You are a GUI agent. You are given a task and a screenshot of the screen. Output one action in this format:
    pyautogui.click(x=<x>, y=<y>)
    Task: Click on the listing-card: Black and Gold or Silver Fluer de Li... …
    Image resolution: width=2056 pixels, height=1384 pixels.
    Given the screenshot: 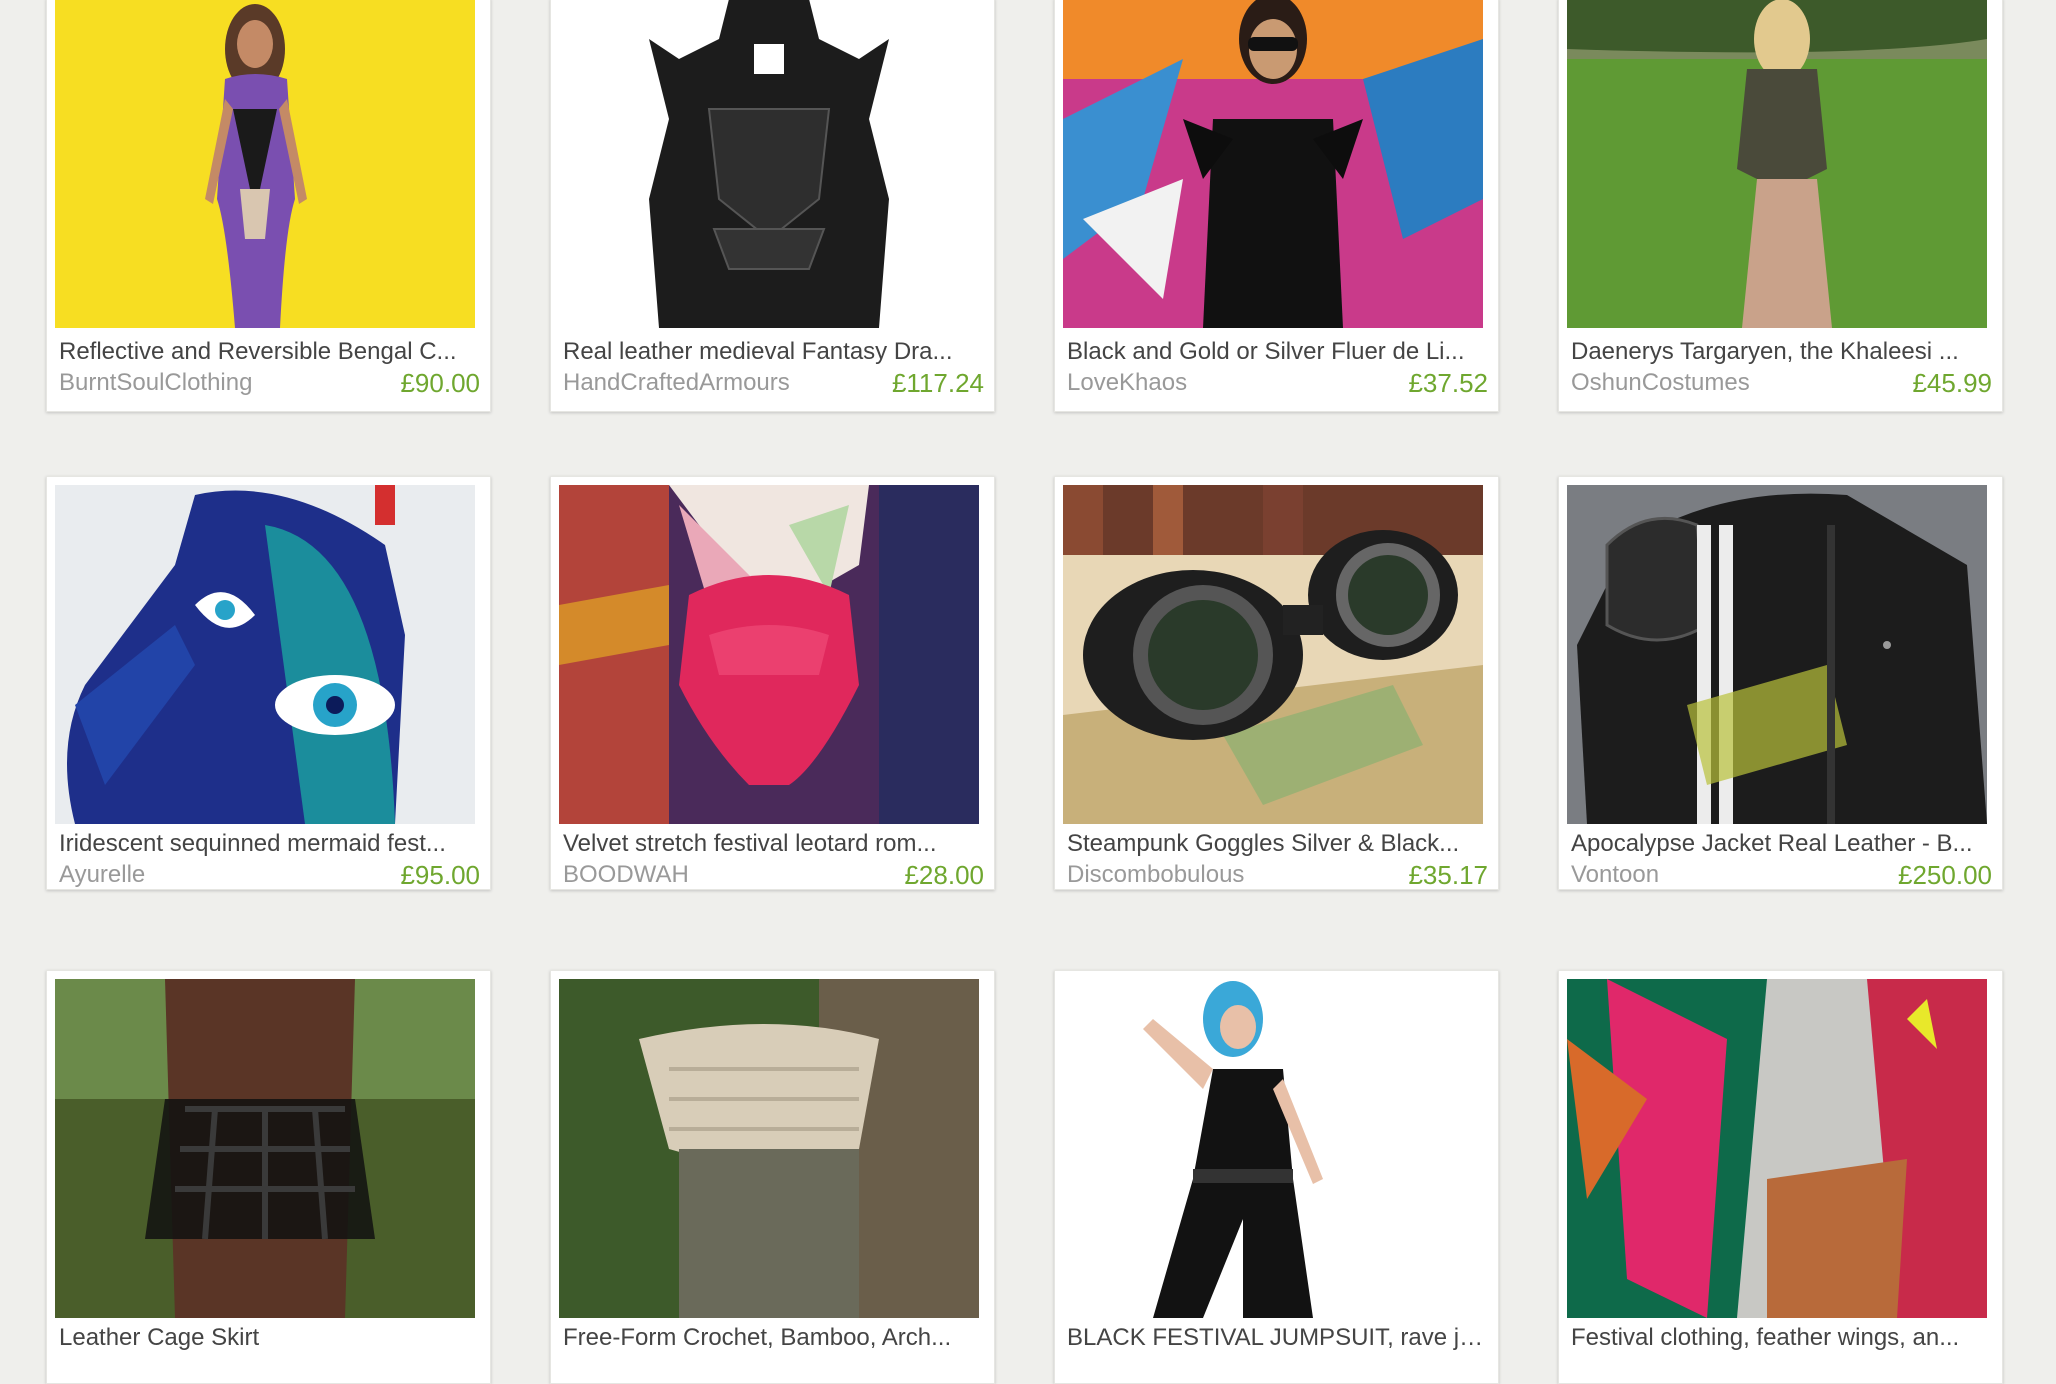 What is the action you would take?
    pyautogui.click(x=1276, y=206)
    